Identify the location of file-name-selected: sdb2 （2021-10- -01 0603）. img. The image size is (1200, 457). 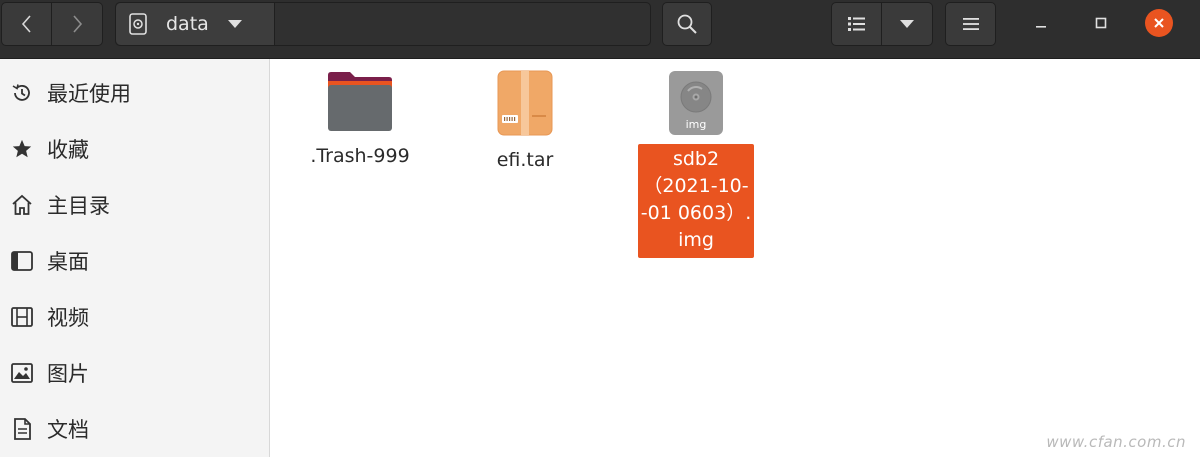
(696, 201).